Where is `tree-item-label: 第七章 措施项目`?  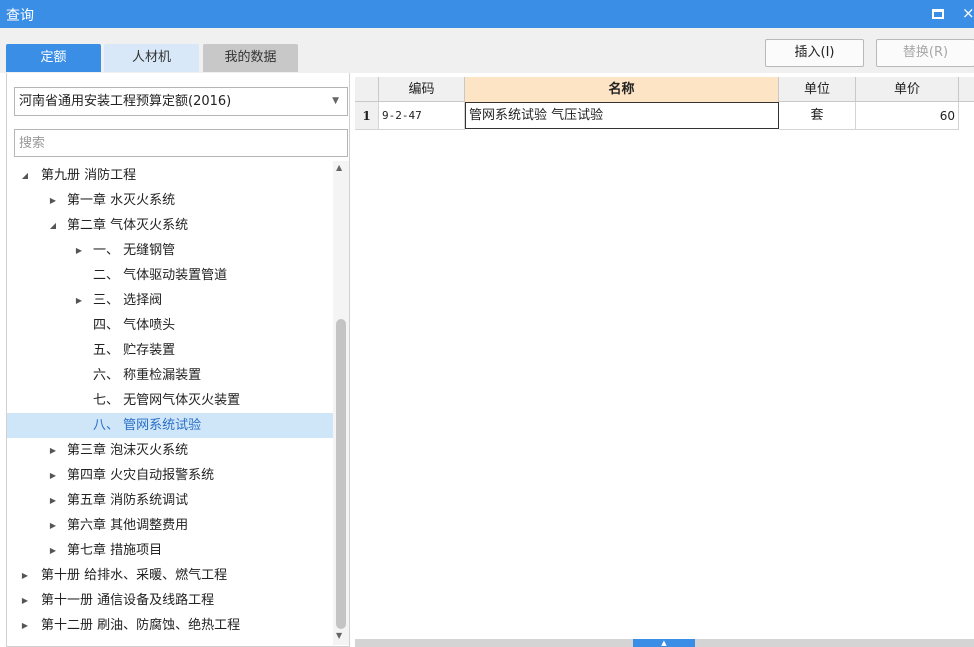
tree-item-label: 第七章 措施项目 is located at coordinates (115, 550).